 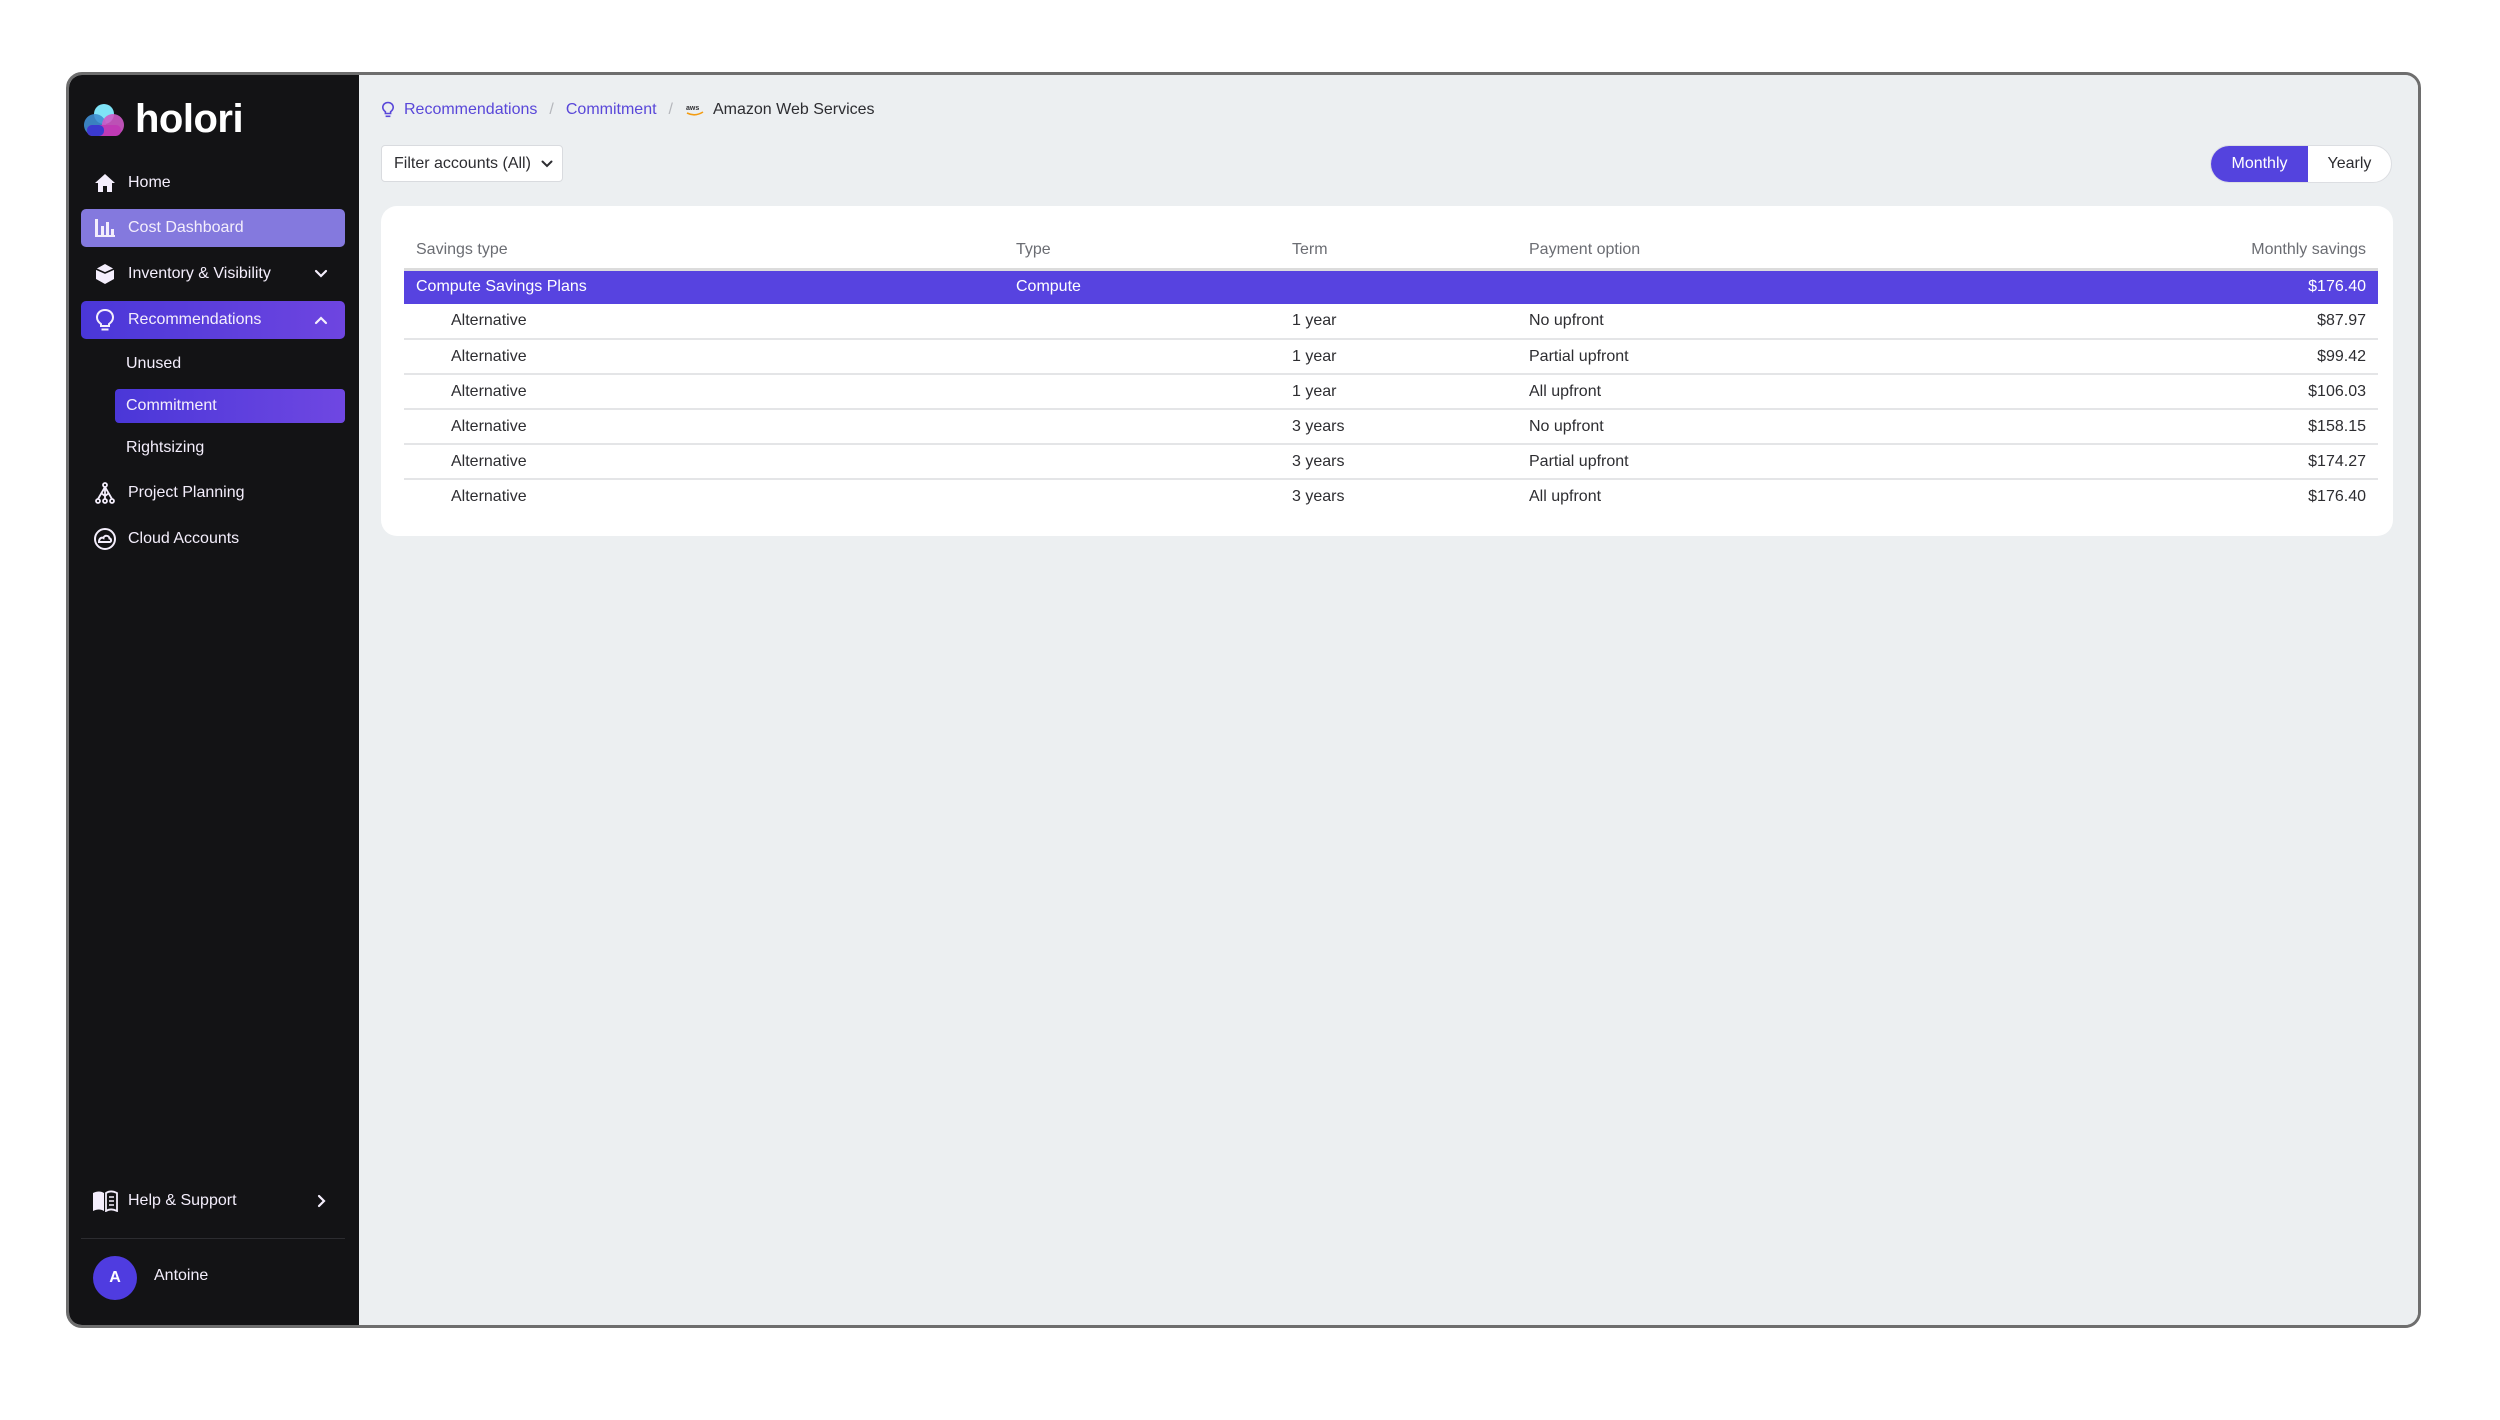 What do you see at coordinates (1398, 252) in the screenshot?
I see `column-header-term: Term` at bounding box center [1398, 252].